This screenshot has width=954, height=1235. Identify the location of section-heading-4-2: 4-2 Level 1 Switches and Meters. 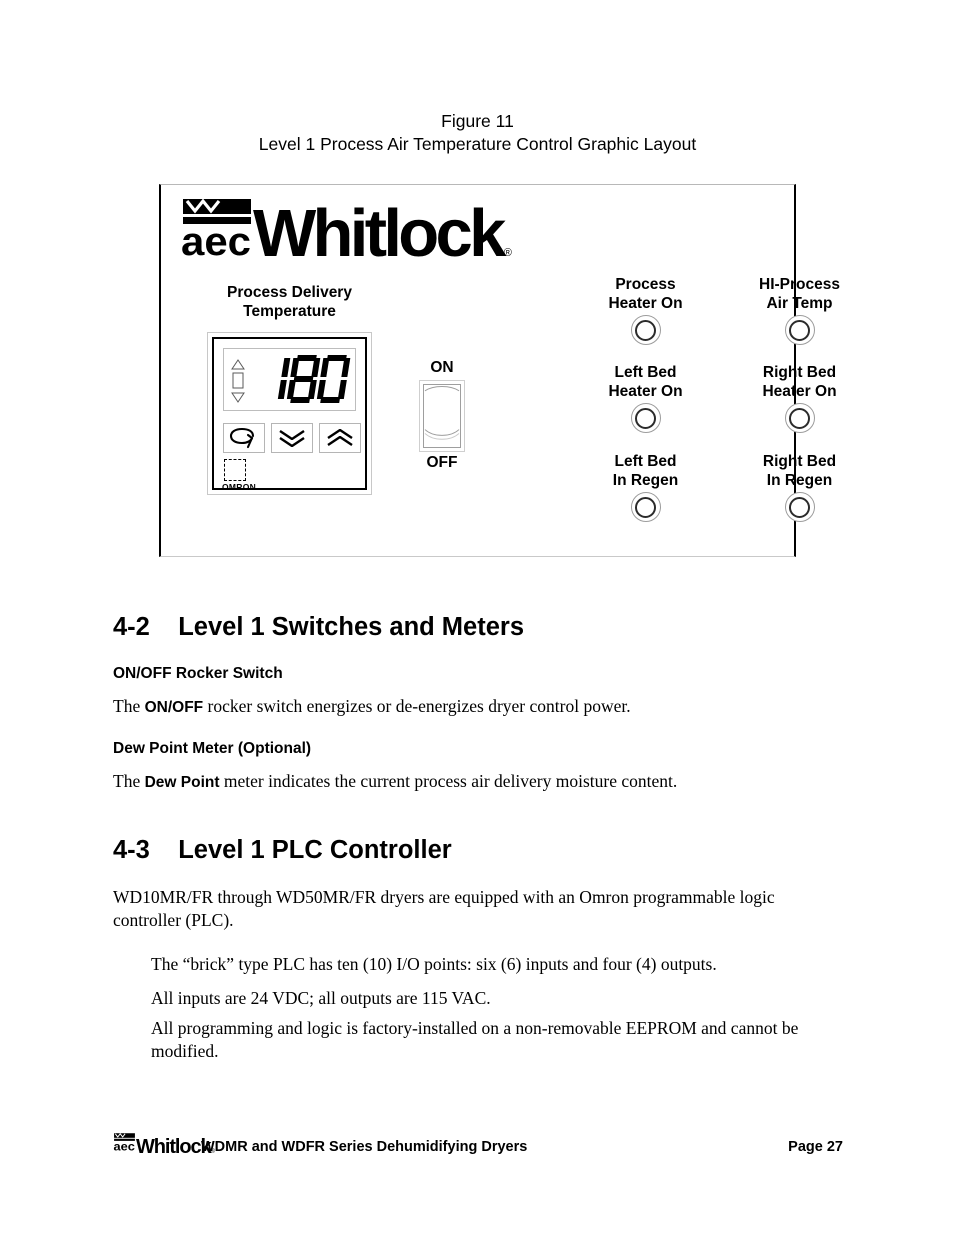
(318, 627).